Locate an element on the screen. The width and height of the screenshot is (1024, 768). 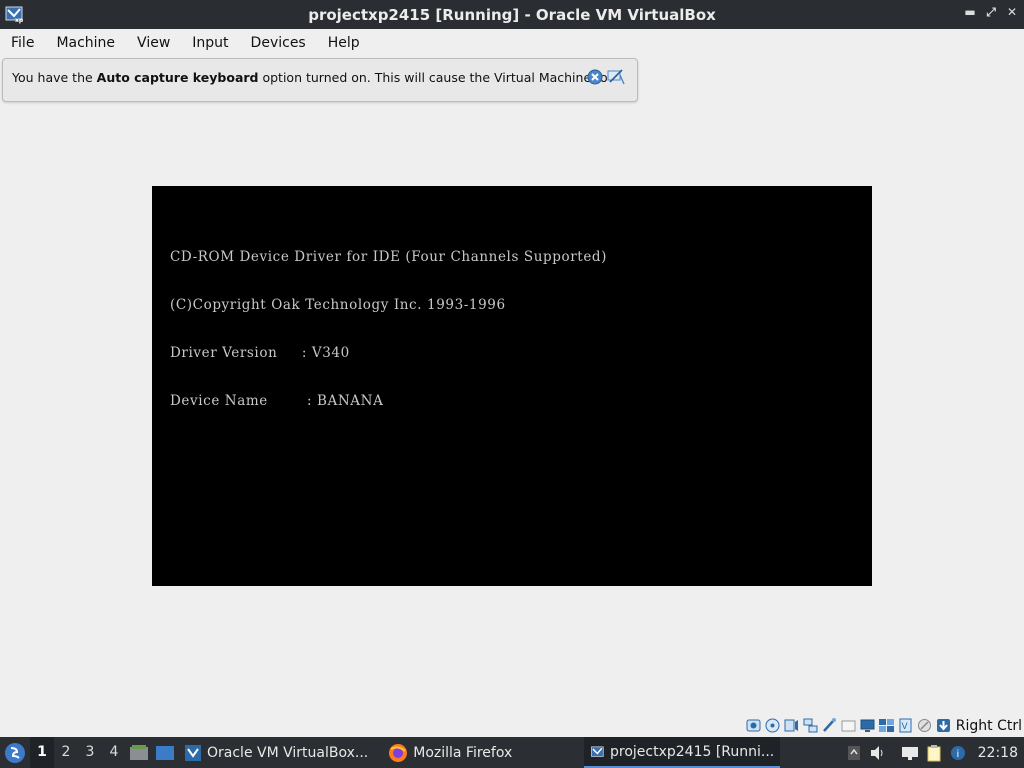
menubar: File Machine View Input Devices Help is located at coordinates (512, 43).